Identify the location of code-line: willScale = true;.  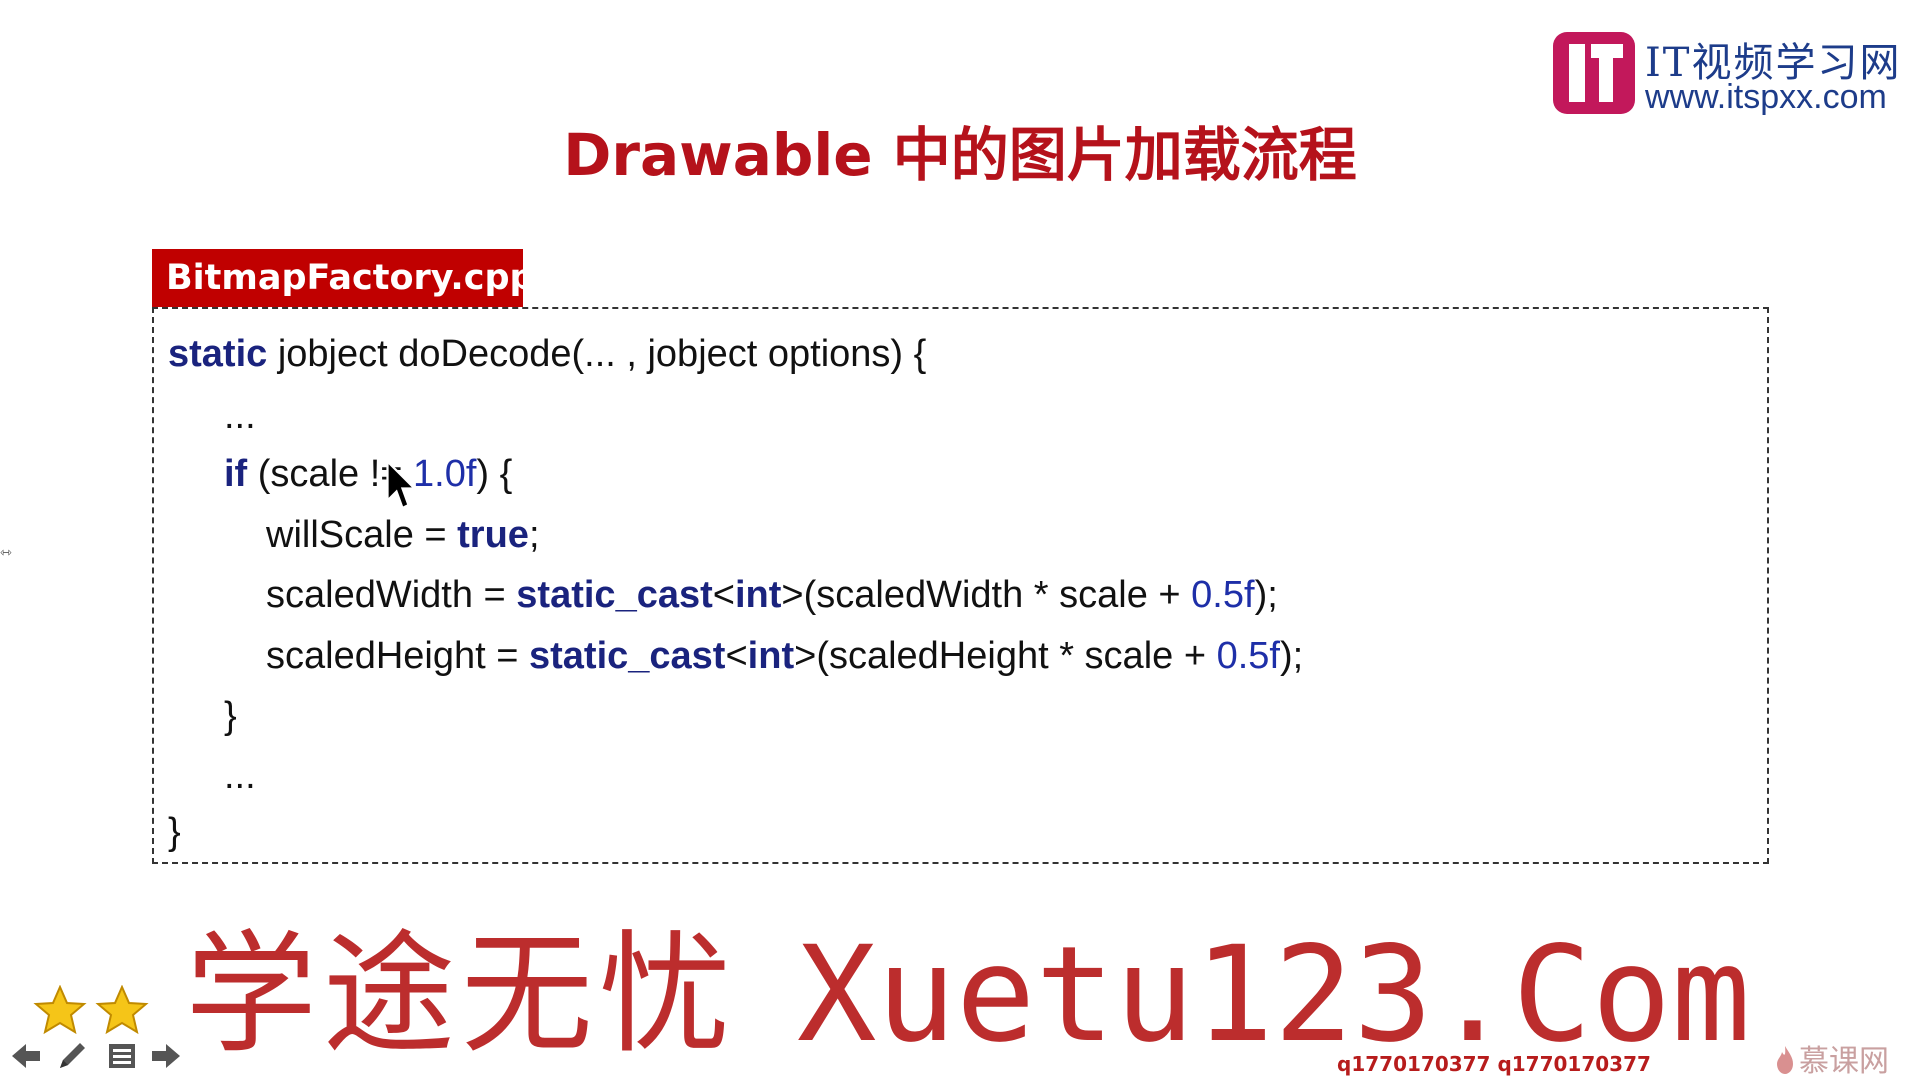
(403, 535).